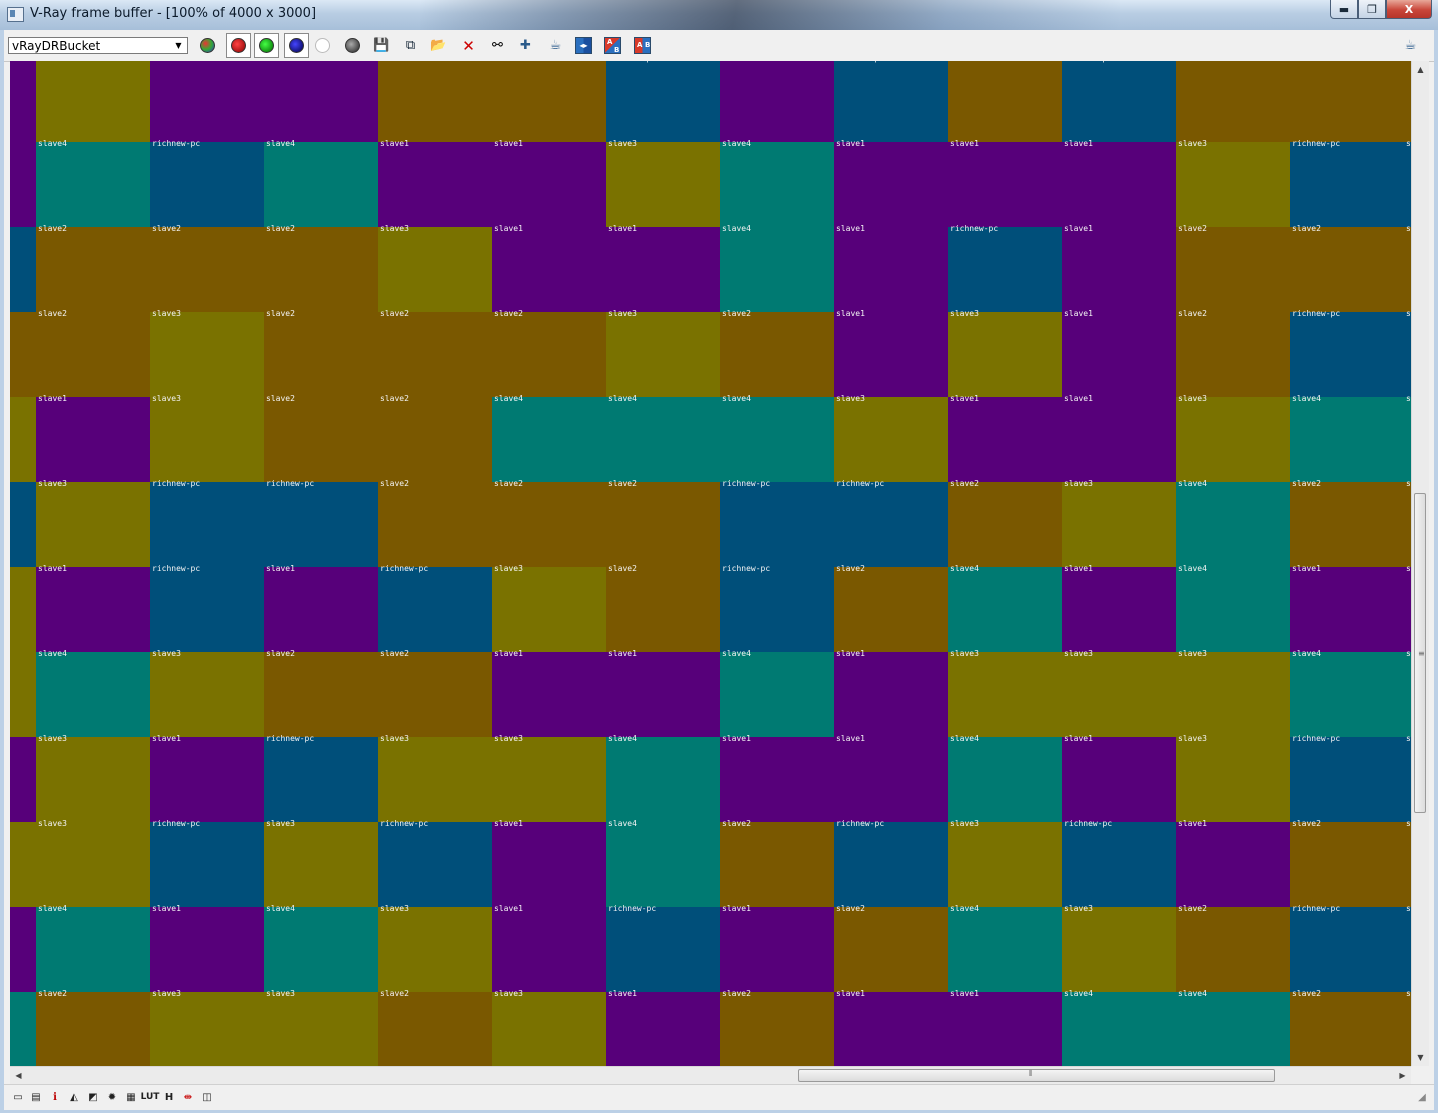  I want to click on green-channel-button, so click(266, 45).